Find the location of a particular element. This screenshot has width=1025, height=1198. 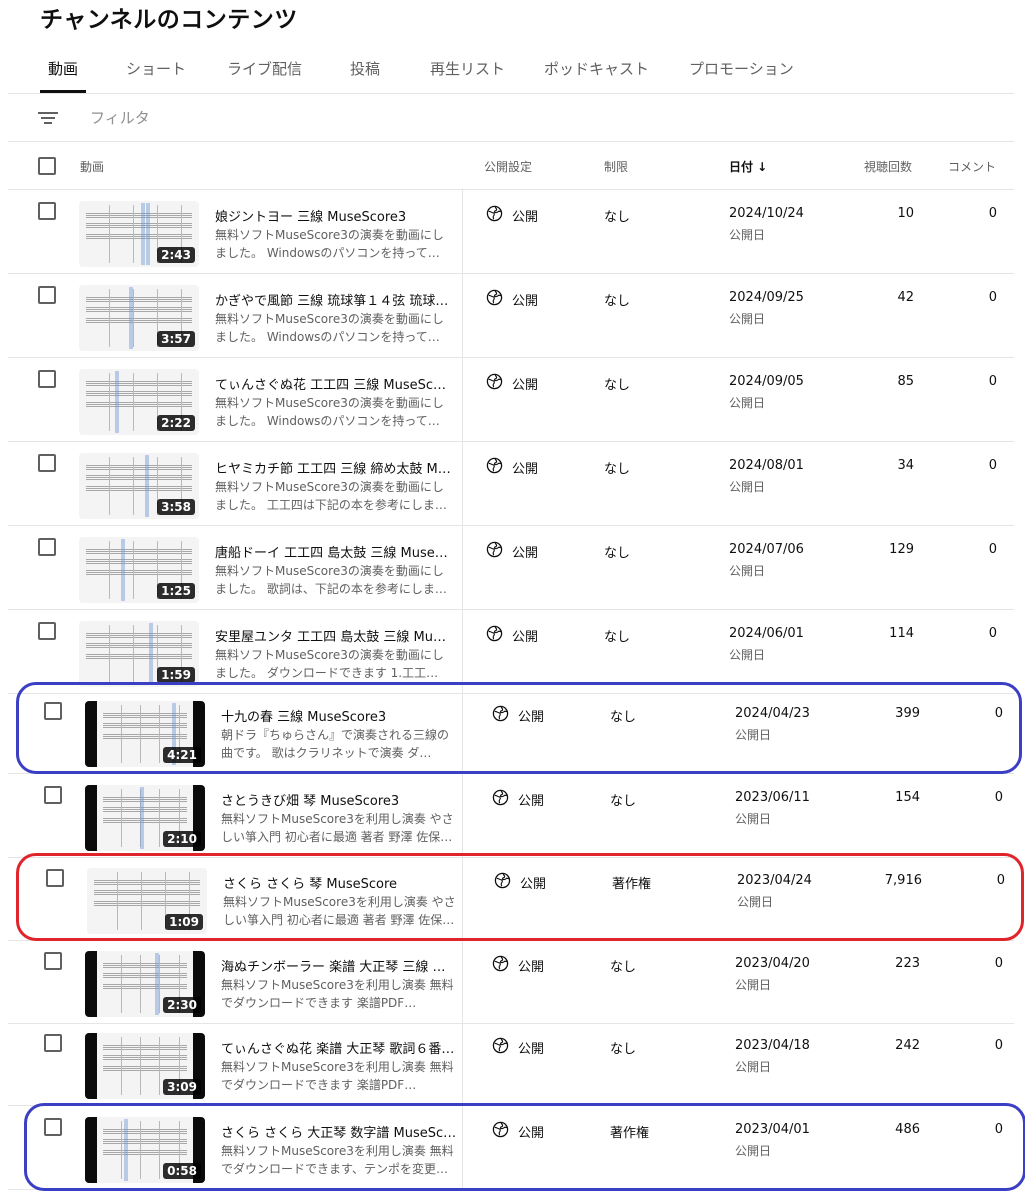

video-title: さとうきび畑 琴 MuseScore3 is located at coordinates (339, 799).